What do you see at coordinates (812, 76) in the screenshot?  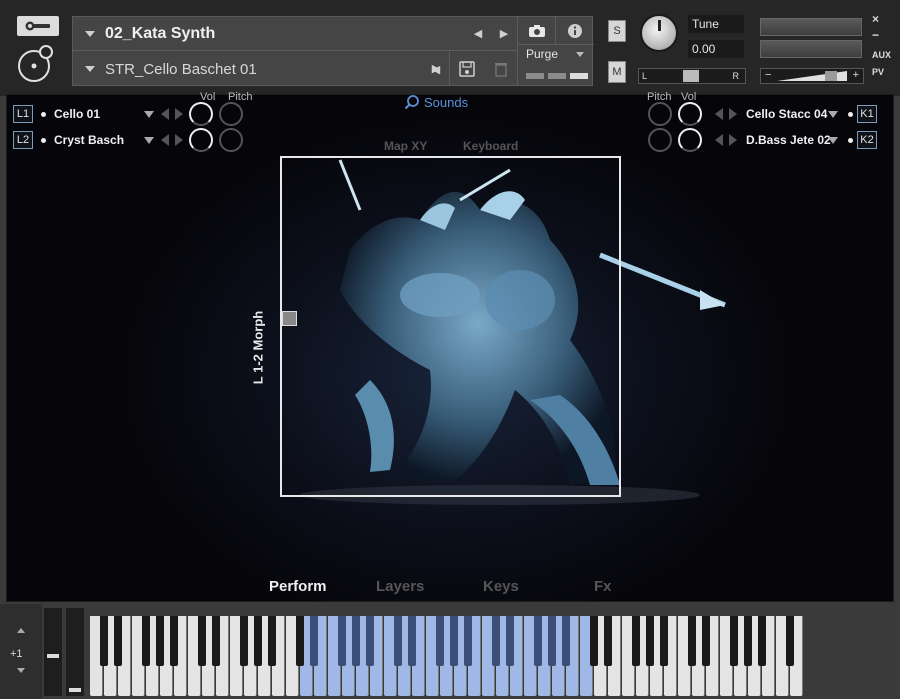 I see `volume-slider: − +` at bounding box center [812, 76].